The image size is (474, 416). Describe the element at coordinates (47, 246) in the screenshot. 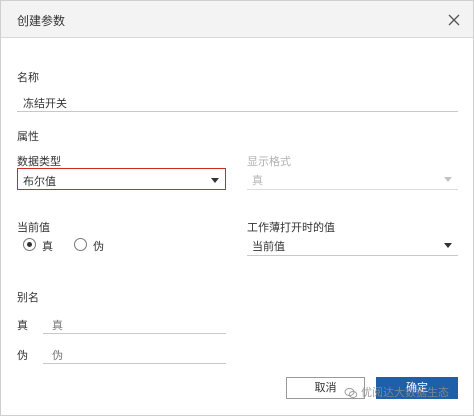

I see `radio-true-label: 真` at that location.